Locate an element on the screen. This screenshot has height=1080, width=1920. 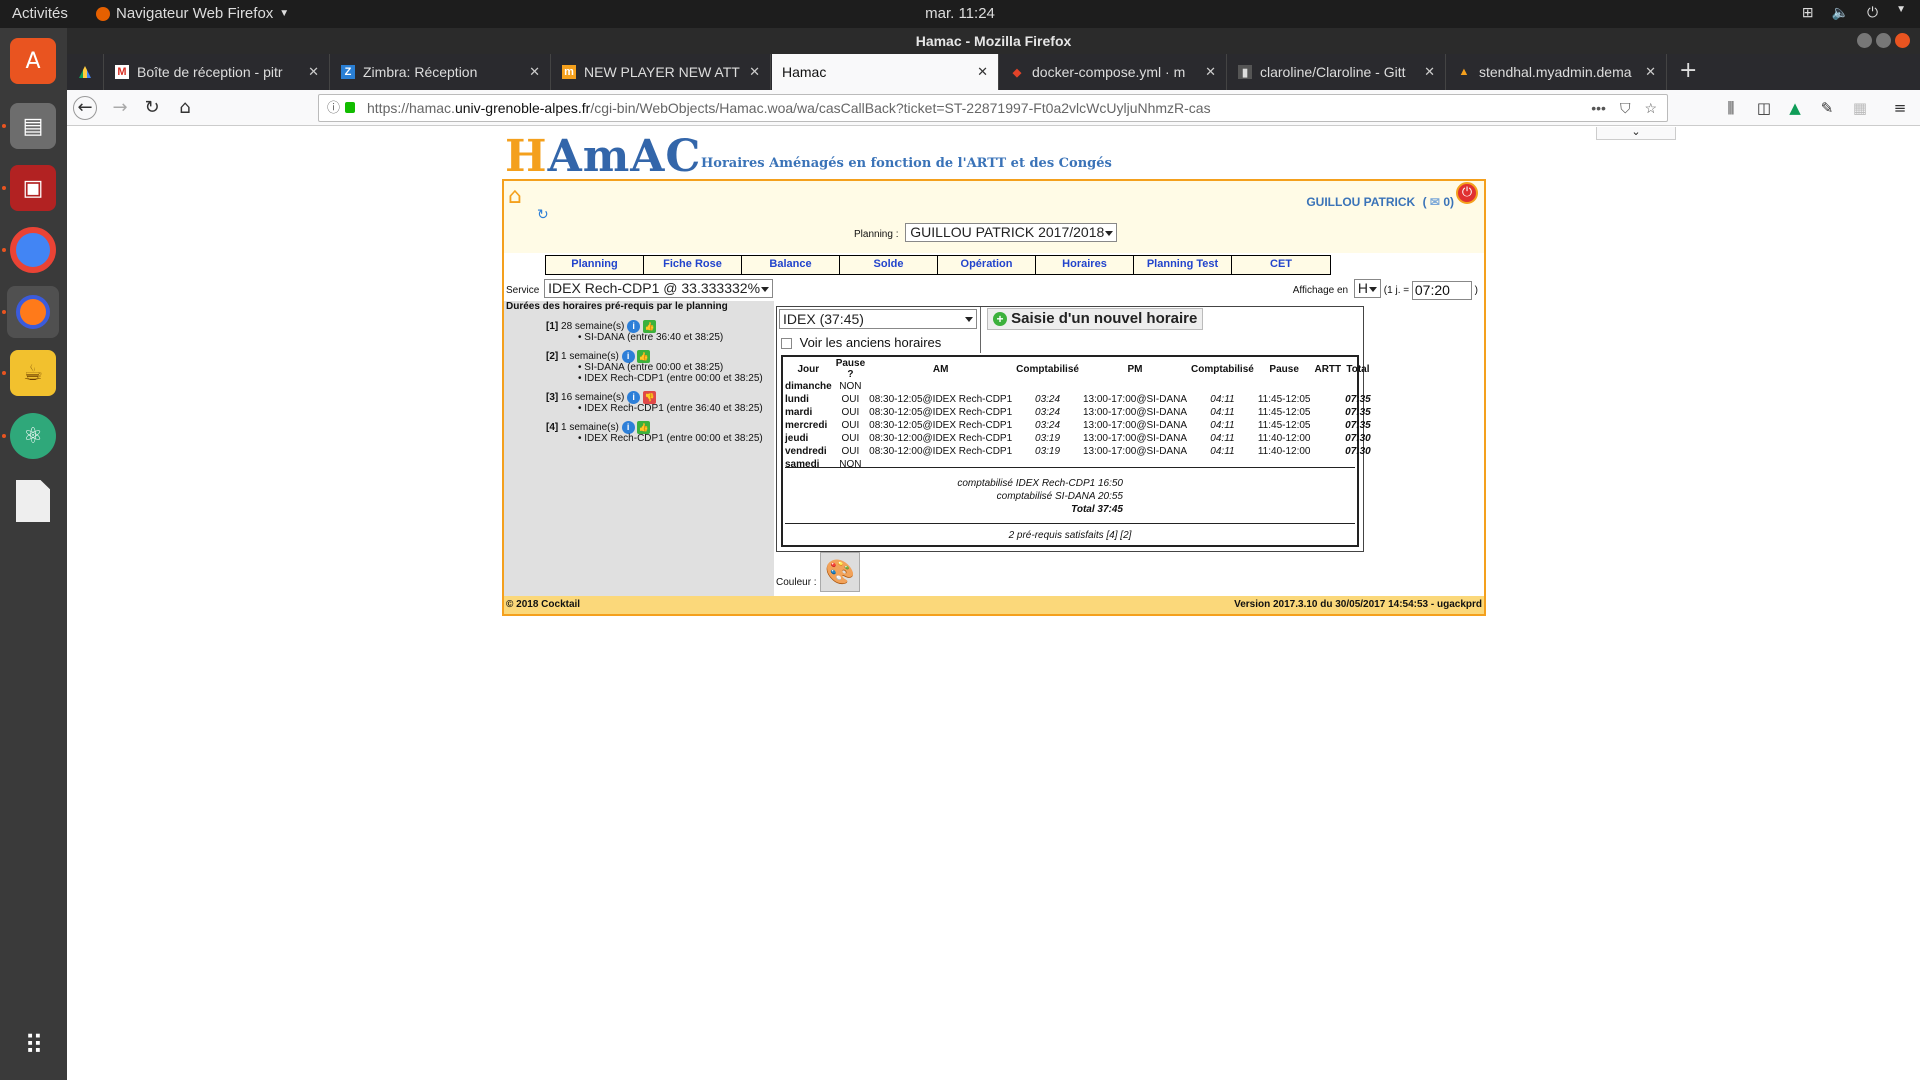
user-name: GUILLOU PATRICK is located at coordinates (1360, 202).